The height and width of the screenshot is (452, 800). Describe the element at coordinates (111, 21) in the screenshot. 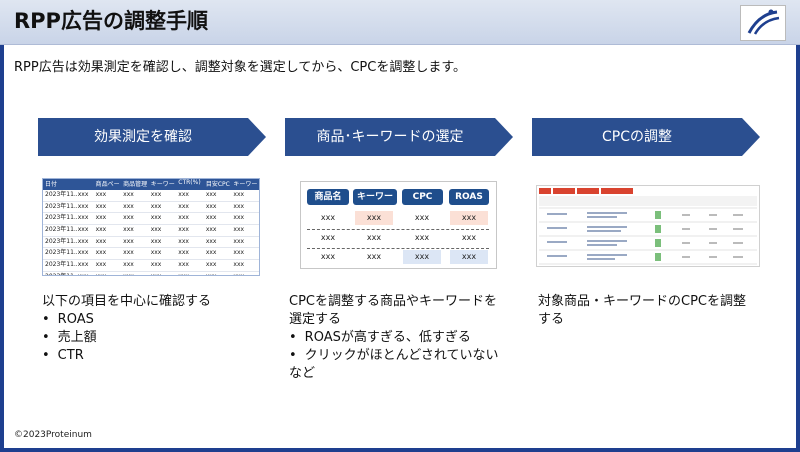

I see `page-title: RPP広告の調整手順` at that location.